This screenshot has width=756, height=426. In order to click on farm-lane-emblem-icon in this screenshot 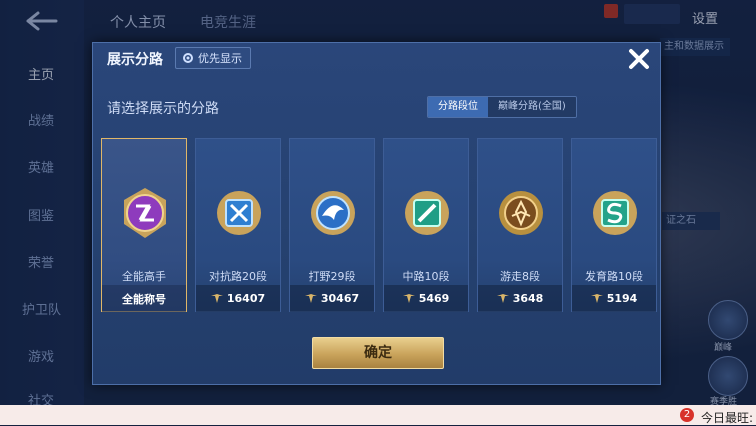, I will do `click(615, 213)`.